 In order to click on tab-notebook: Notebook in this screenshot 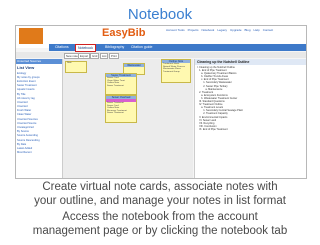, I will do `click(85, 48)`.